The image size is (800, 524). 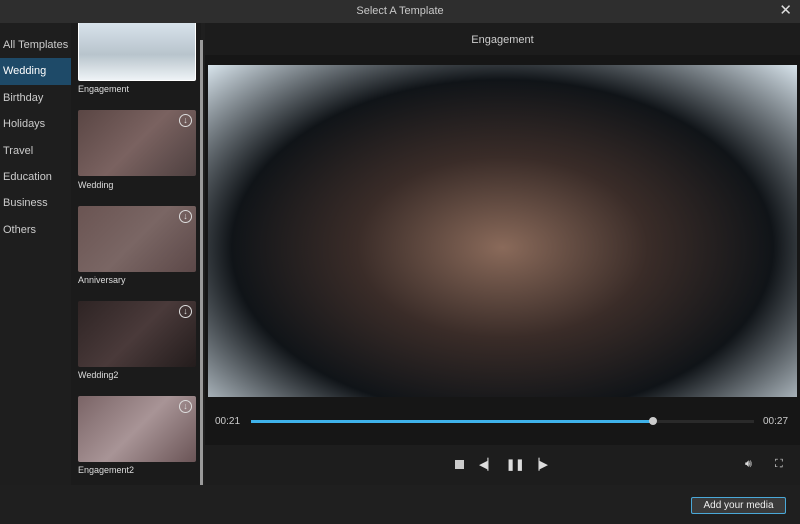 What do you see at coordinates (137, 334) in the screenshot?
I see `template-thumb-wedding2: ↓` at bounding box center [137, 334].